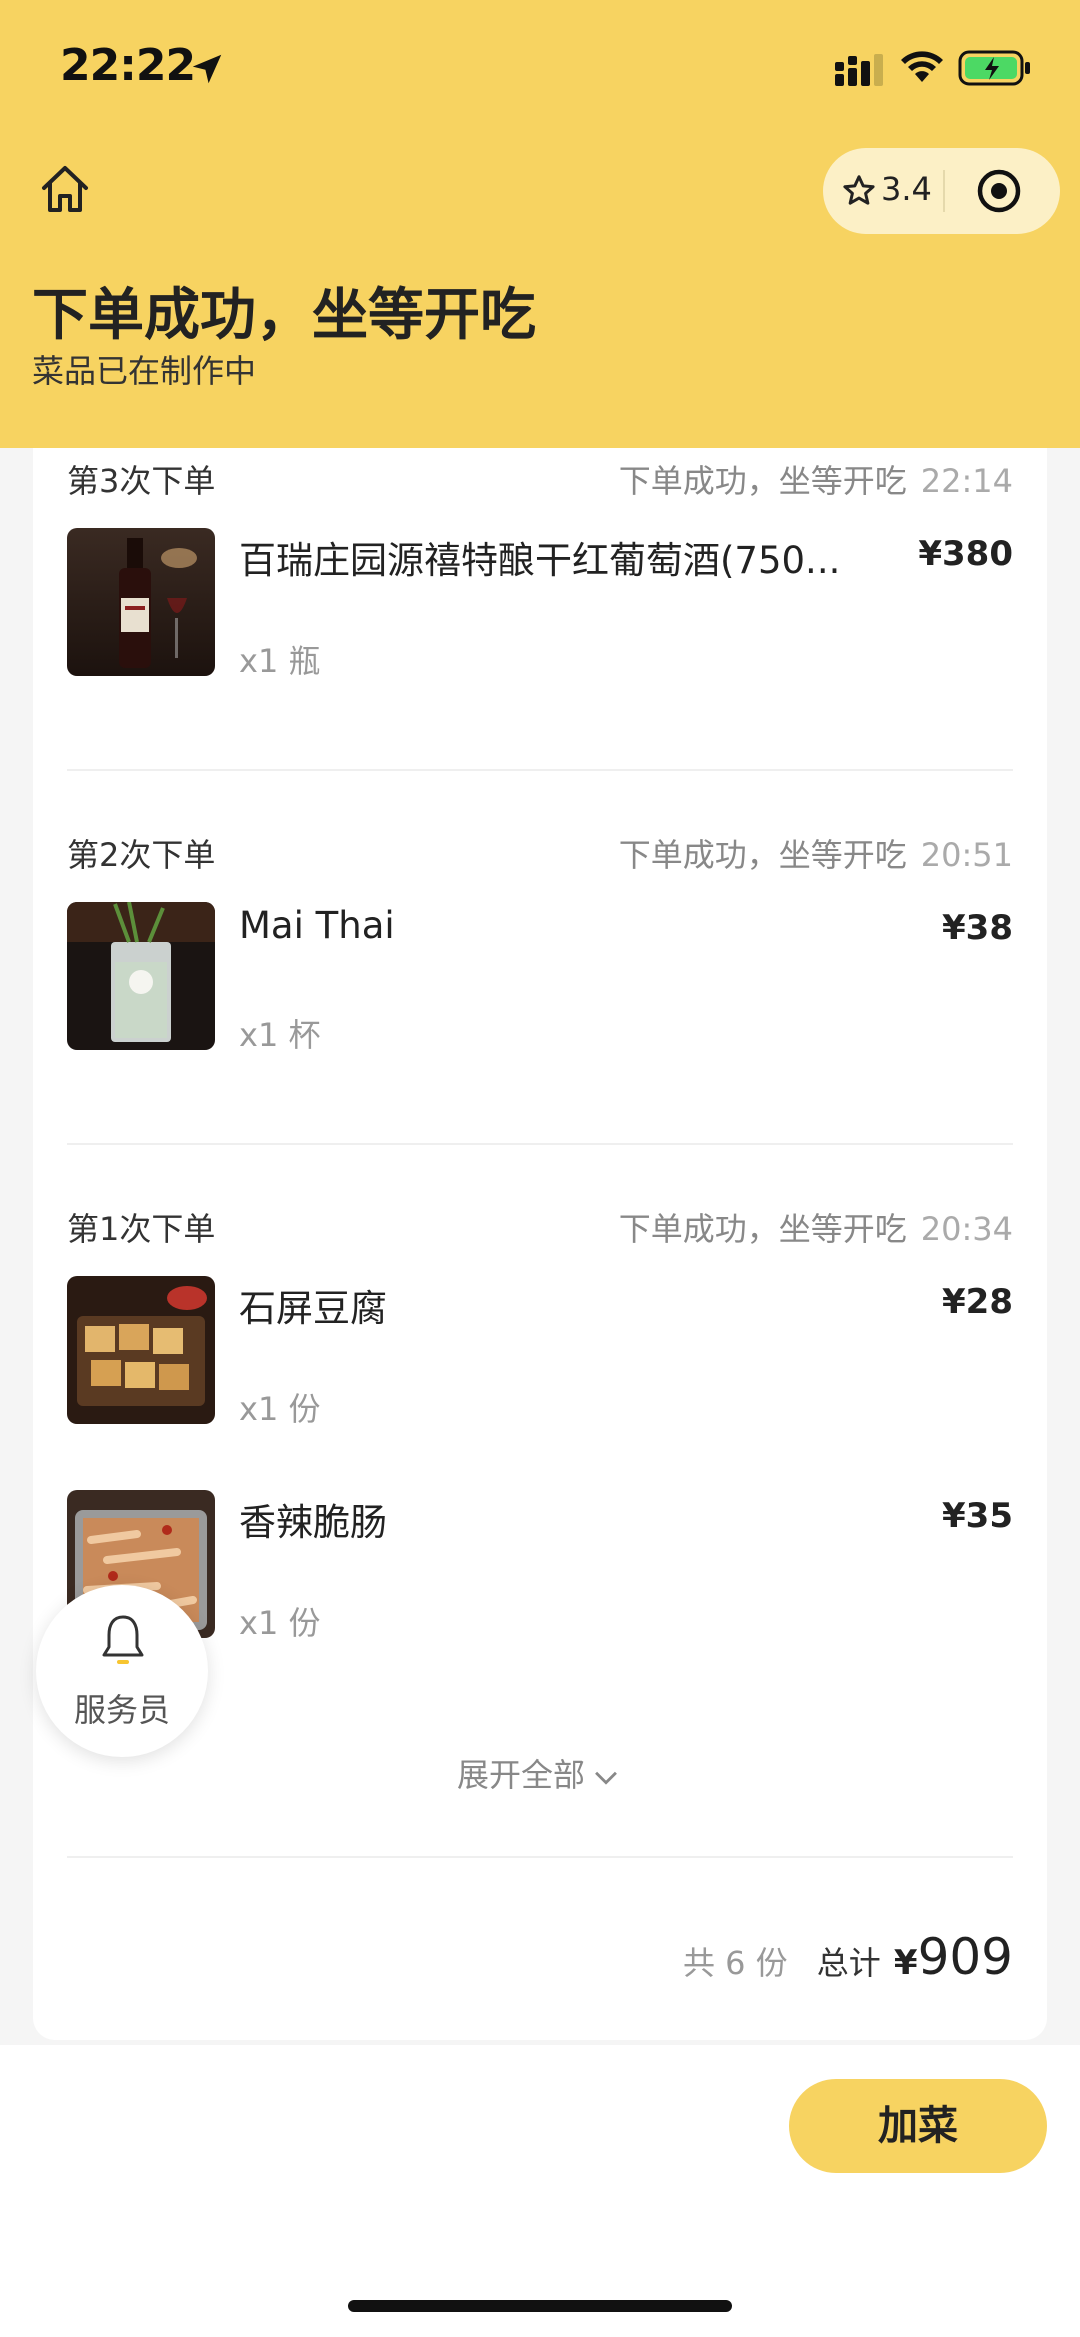 The image size is (1080, 2337). I want to click on item-price: ¥28, so click(977, 1302).